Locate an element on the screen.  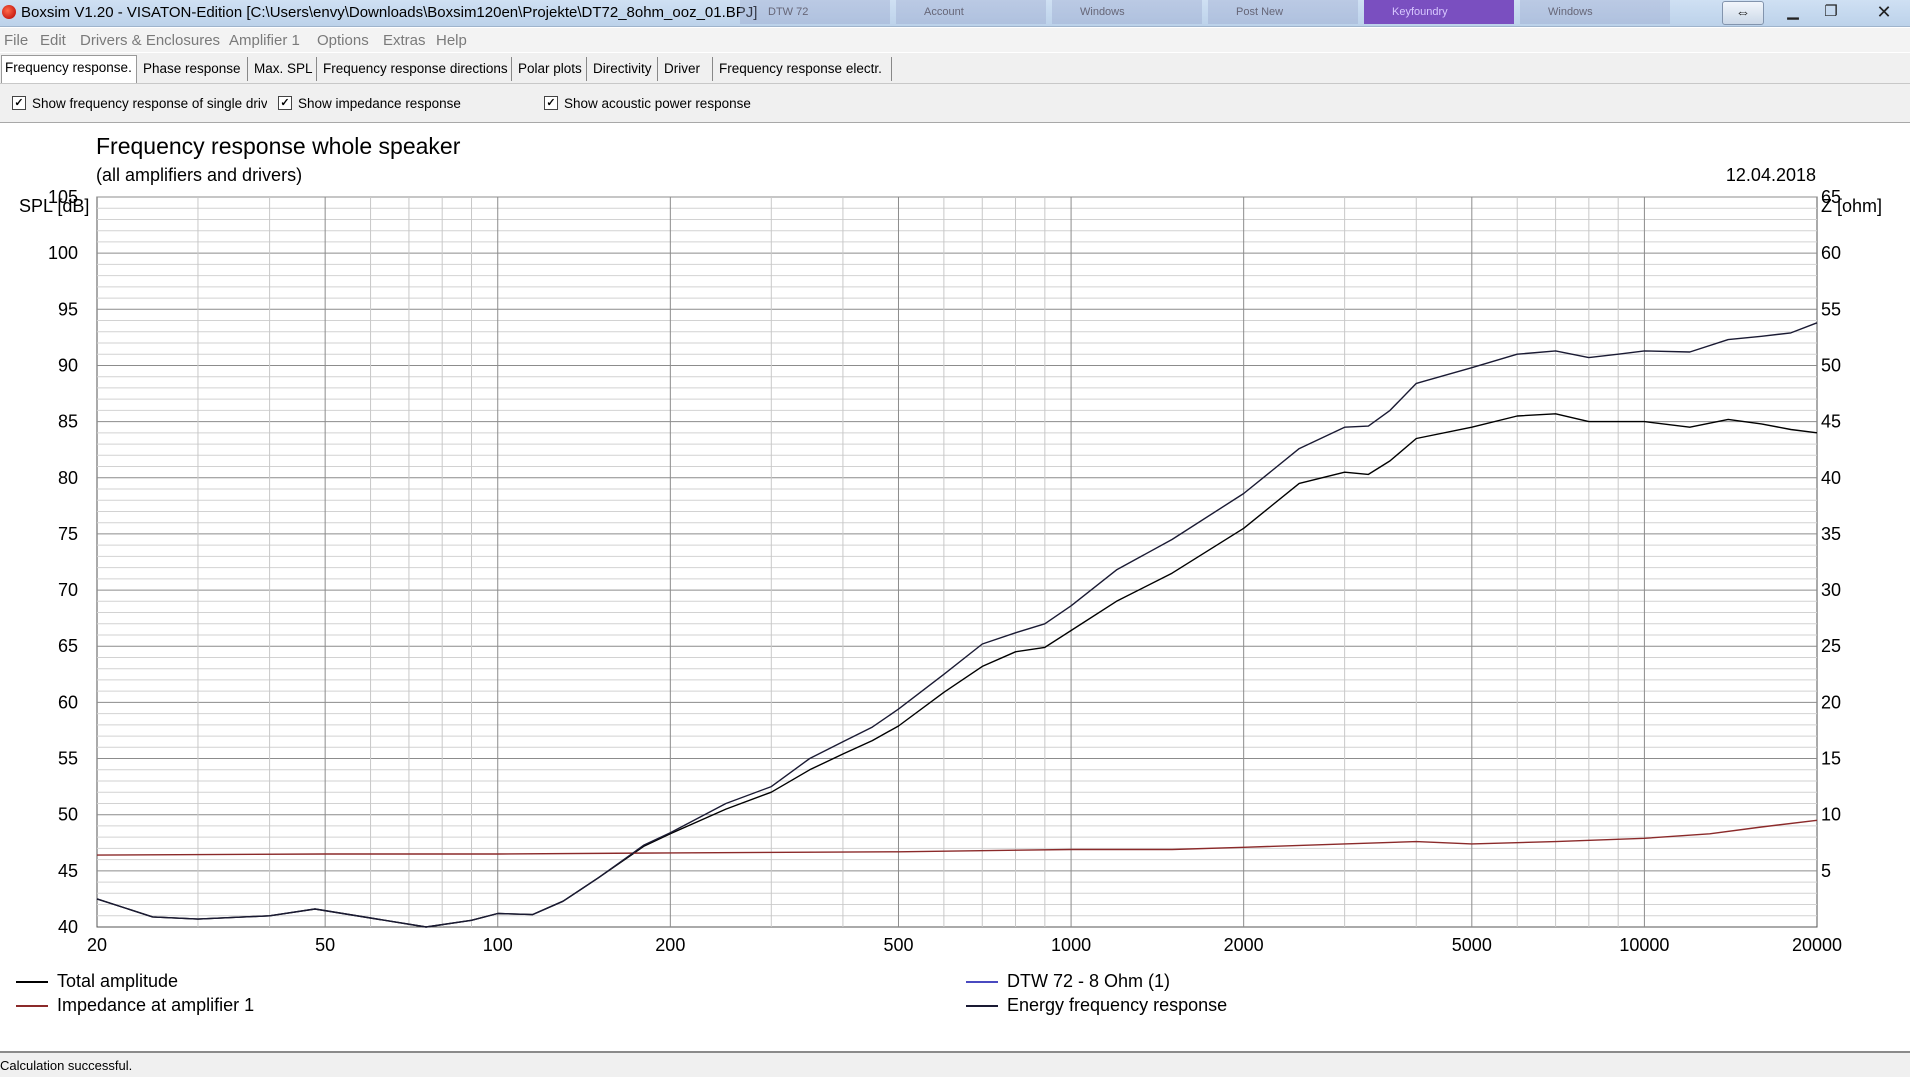
menu-options: Options is located at coordinates (343, 40).